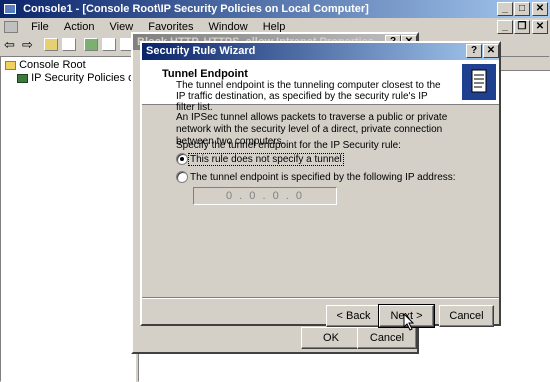  What do you see at coordinates (266, 159) in the screenshot?
I see `no-tunnel-label: This rule does not specify a tunnel` at bounding box center [266, 159].